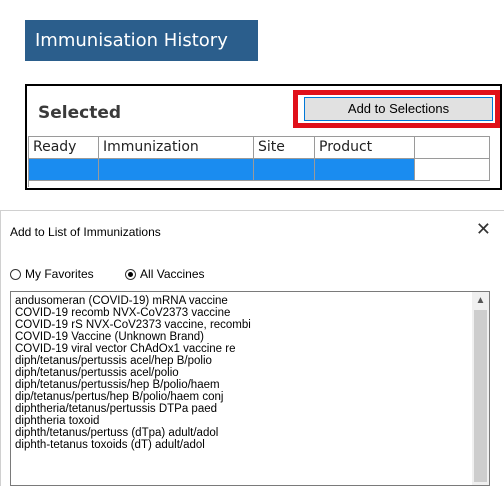 This screenshot has height=486, width=504. I want to click on selected-title: Selected, so click(80, 113).